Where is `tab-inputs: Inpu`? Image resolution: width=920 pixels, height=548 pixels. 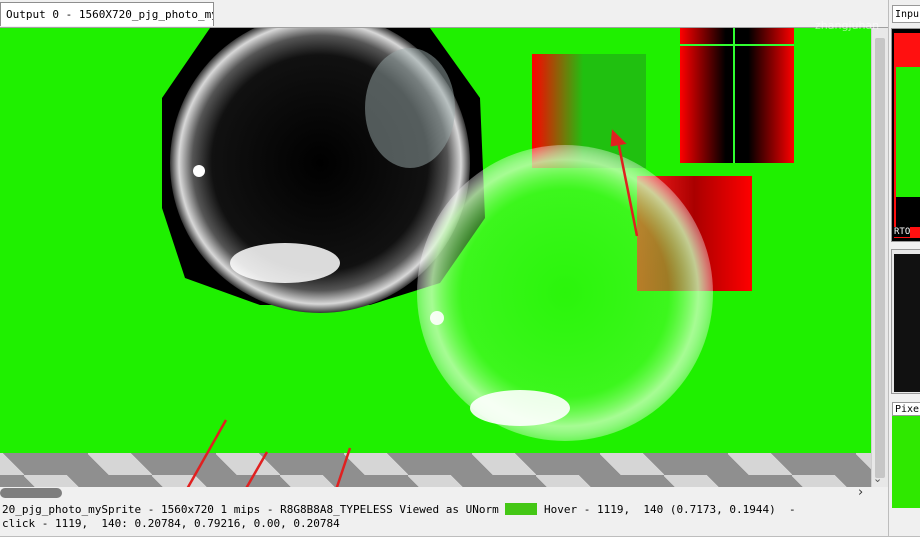 tab-inputs: Inpu is located at coordinates (906, 14).